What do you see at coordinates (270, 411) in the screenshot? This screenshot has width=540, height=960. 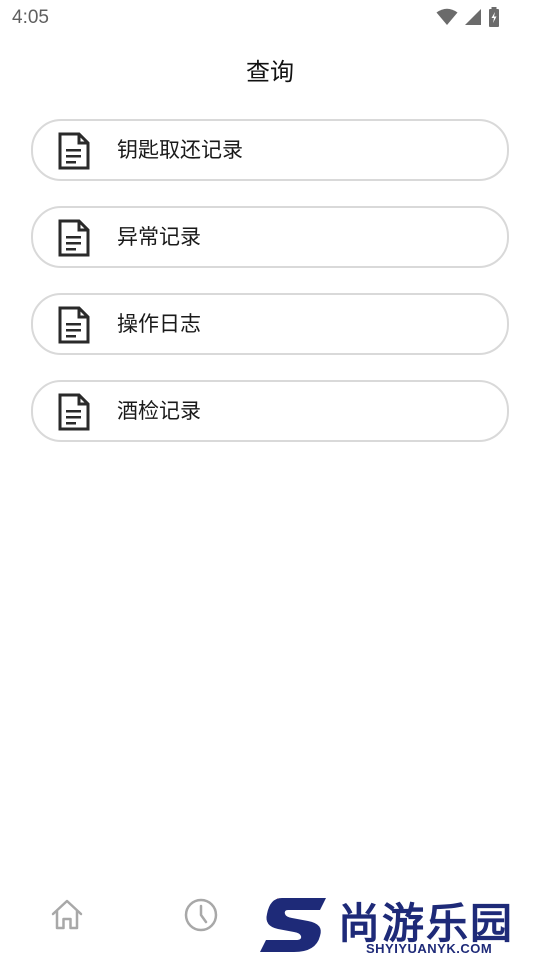 I see `menu-item-alcohol-test-records: 酒检记录` at bounding box center [270, 411].